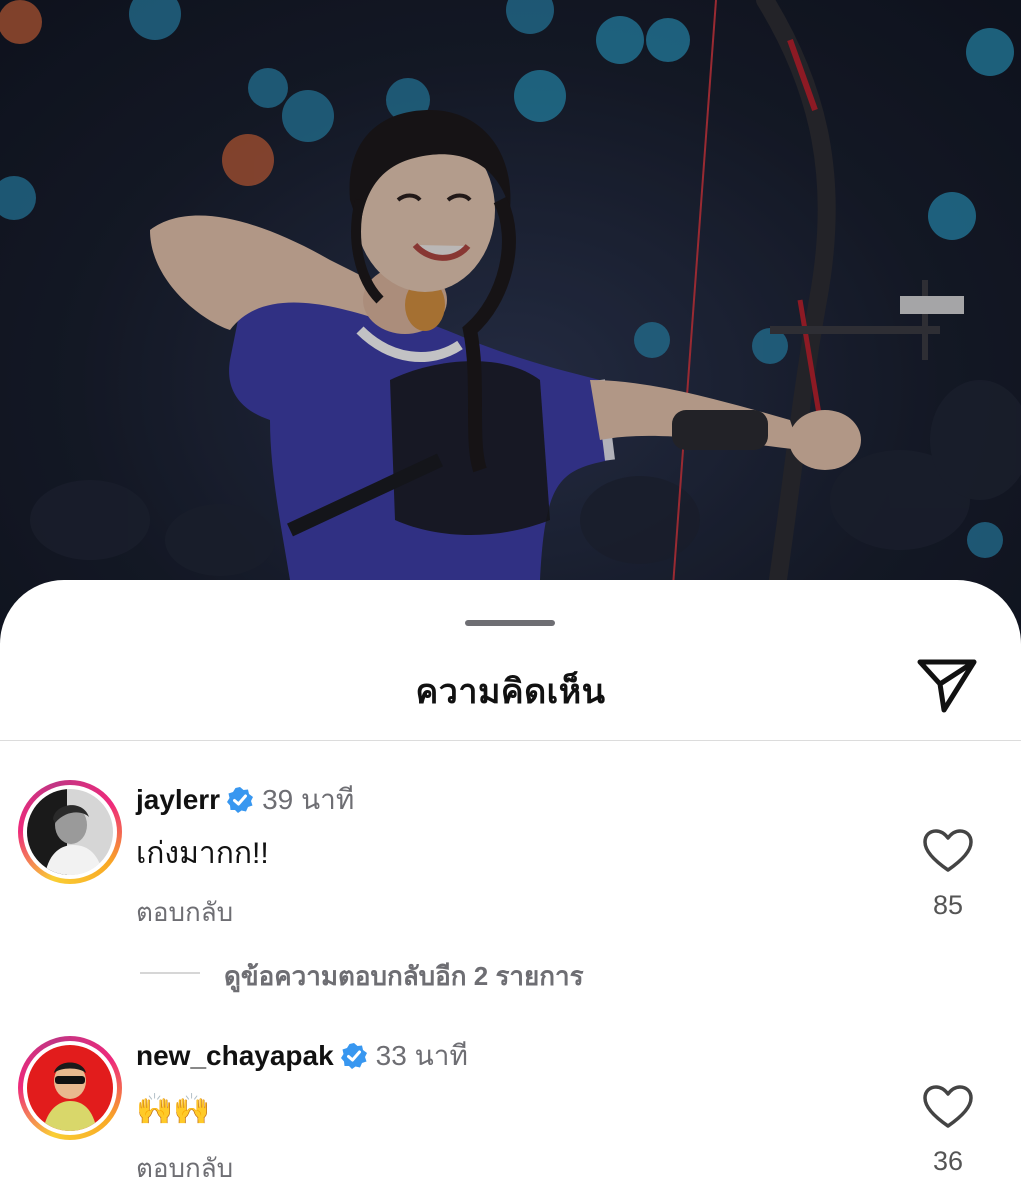 The height and width of the screenshot is (1200, 1021). Describe the element at coordinates (948, 905) in the screenshot. I see `like-count: 85` at that location.